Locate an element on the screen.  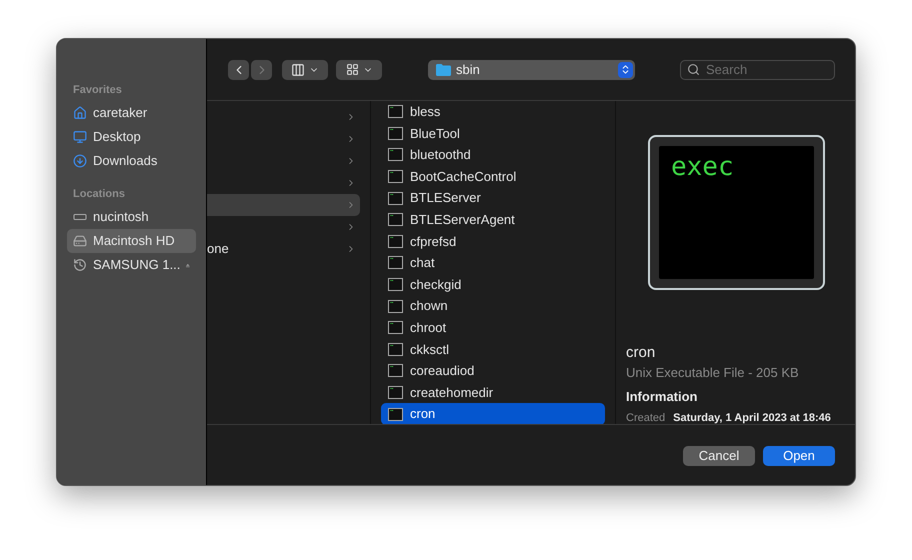
sidebar-heading: Locations is located at coordinates (99, 194).